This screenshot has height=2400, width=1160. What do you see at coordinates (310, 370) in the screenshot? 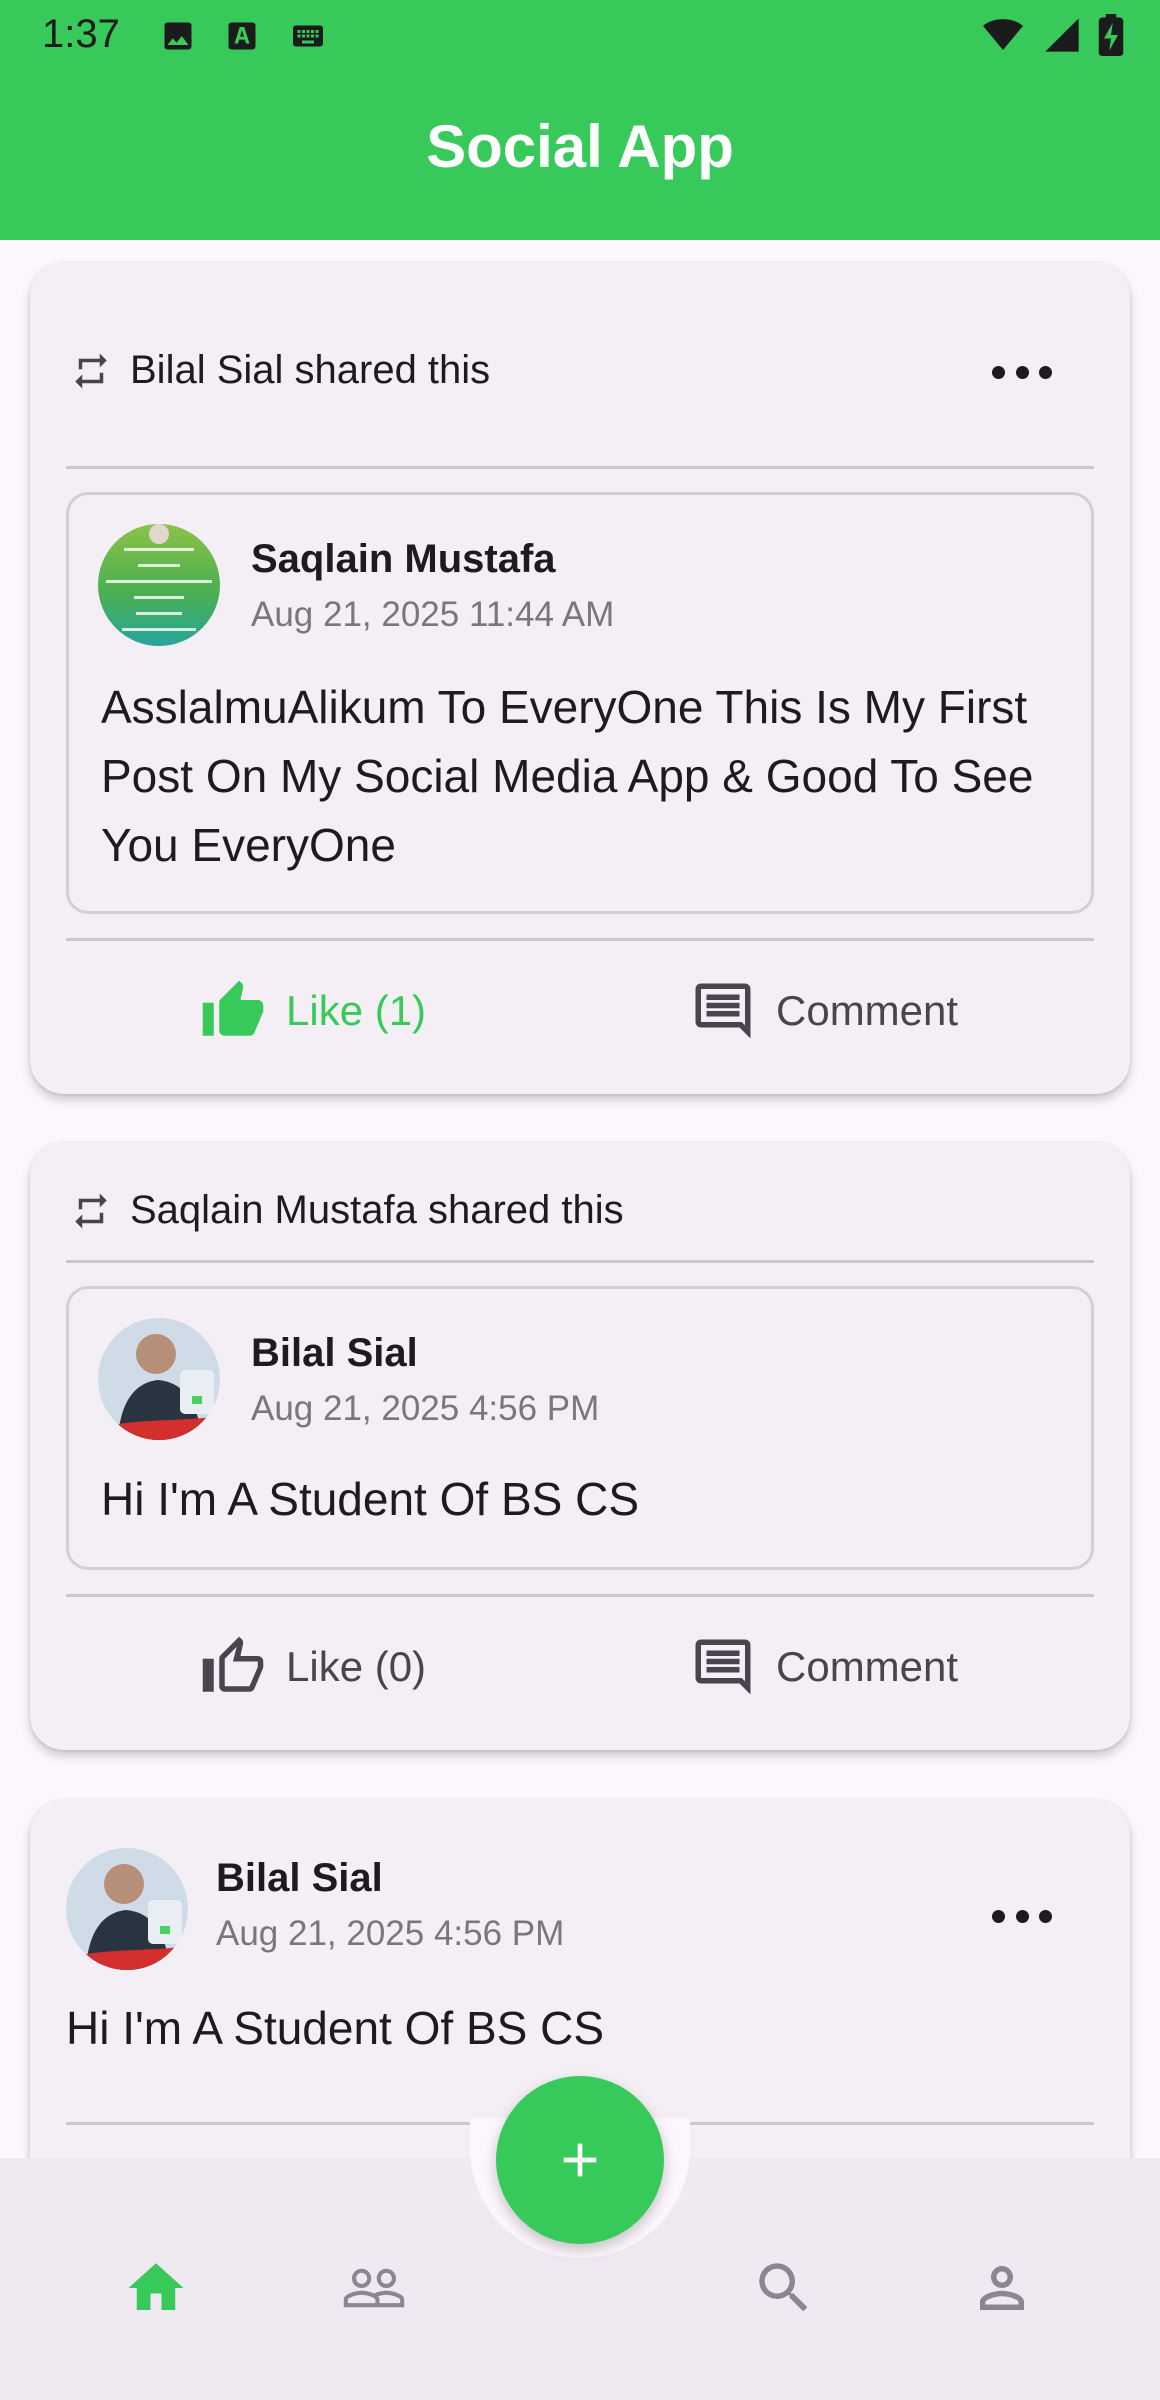
I see `shared-by-text: Bilal Sial shared this` at bounding box center [310, 370].